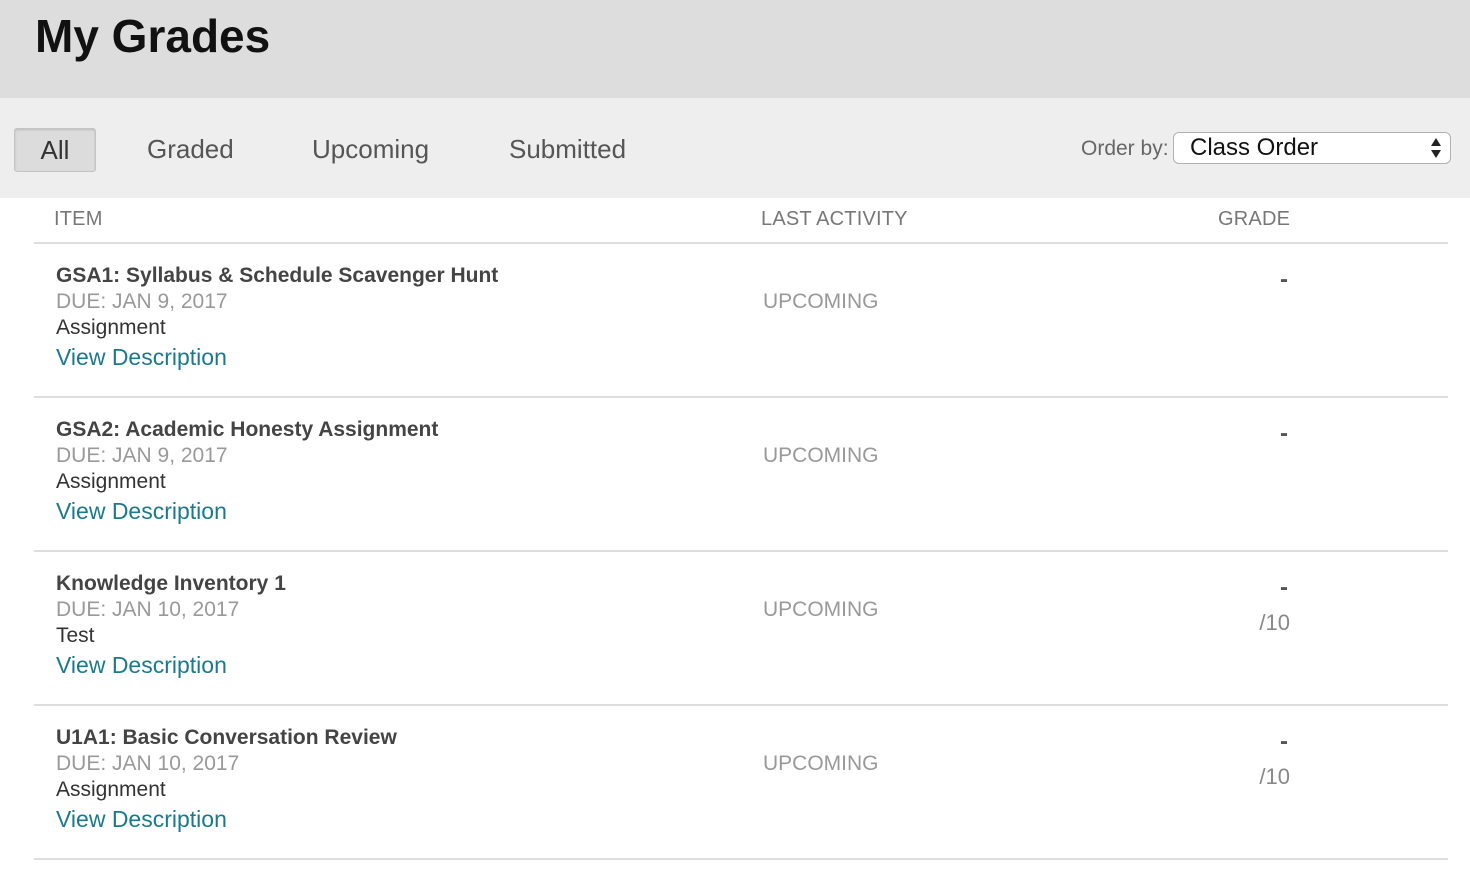  Describe the element at coordinates (370, 149) in the screenshot. I see `tab-upcoming: Upcoming` at that location.